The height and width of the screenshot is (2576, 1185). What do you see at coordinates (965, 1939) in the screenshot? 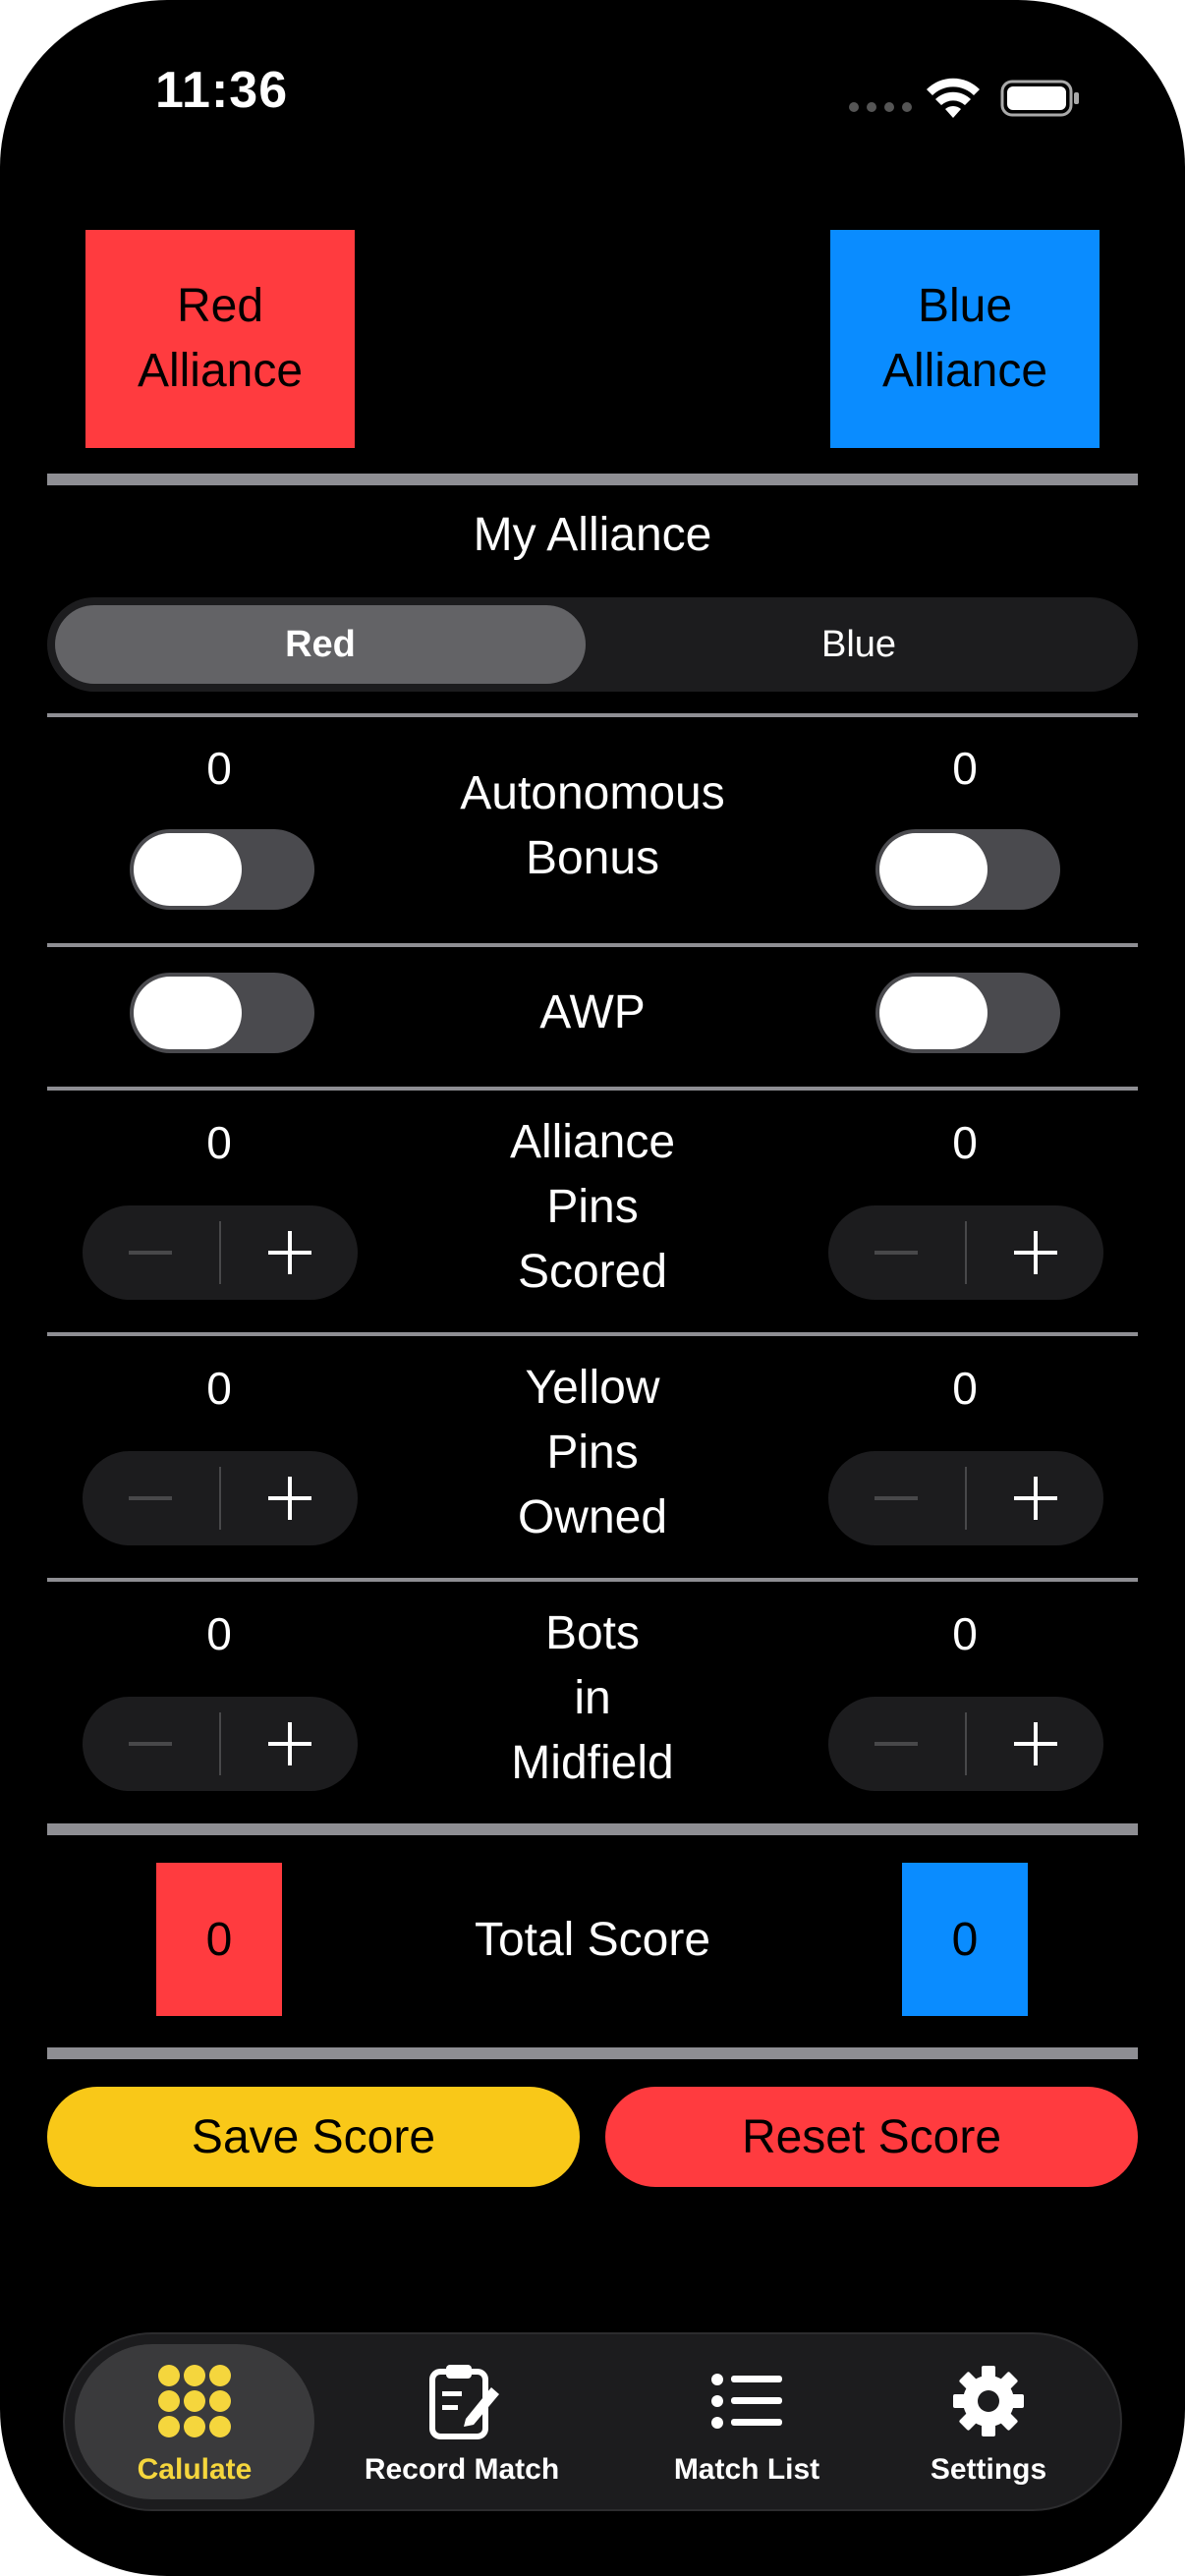
I see `blue-total-score: 0` at bounding box center [965, 1939].